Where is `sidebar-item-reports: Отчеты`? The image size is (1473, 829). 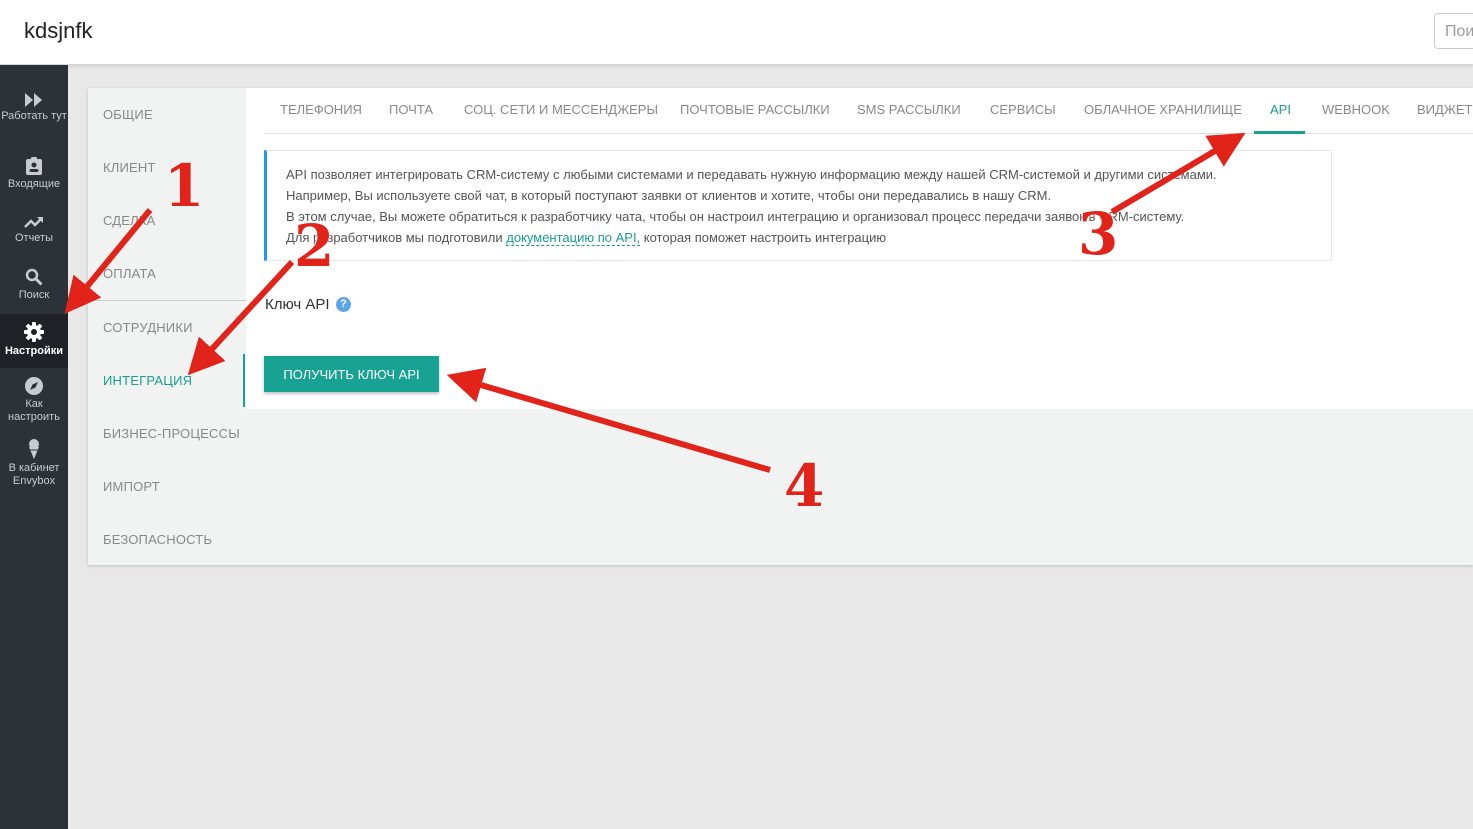
sidebar-item-reports: Отчеты is located at coordinates (34, 230).